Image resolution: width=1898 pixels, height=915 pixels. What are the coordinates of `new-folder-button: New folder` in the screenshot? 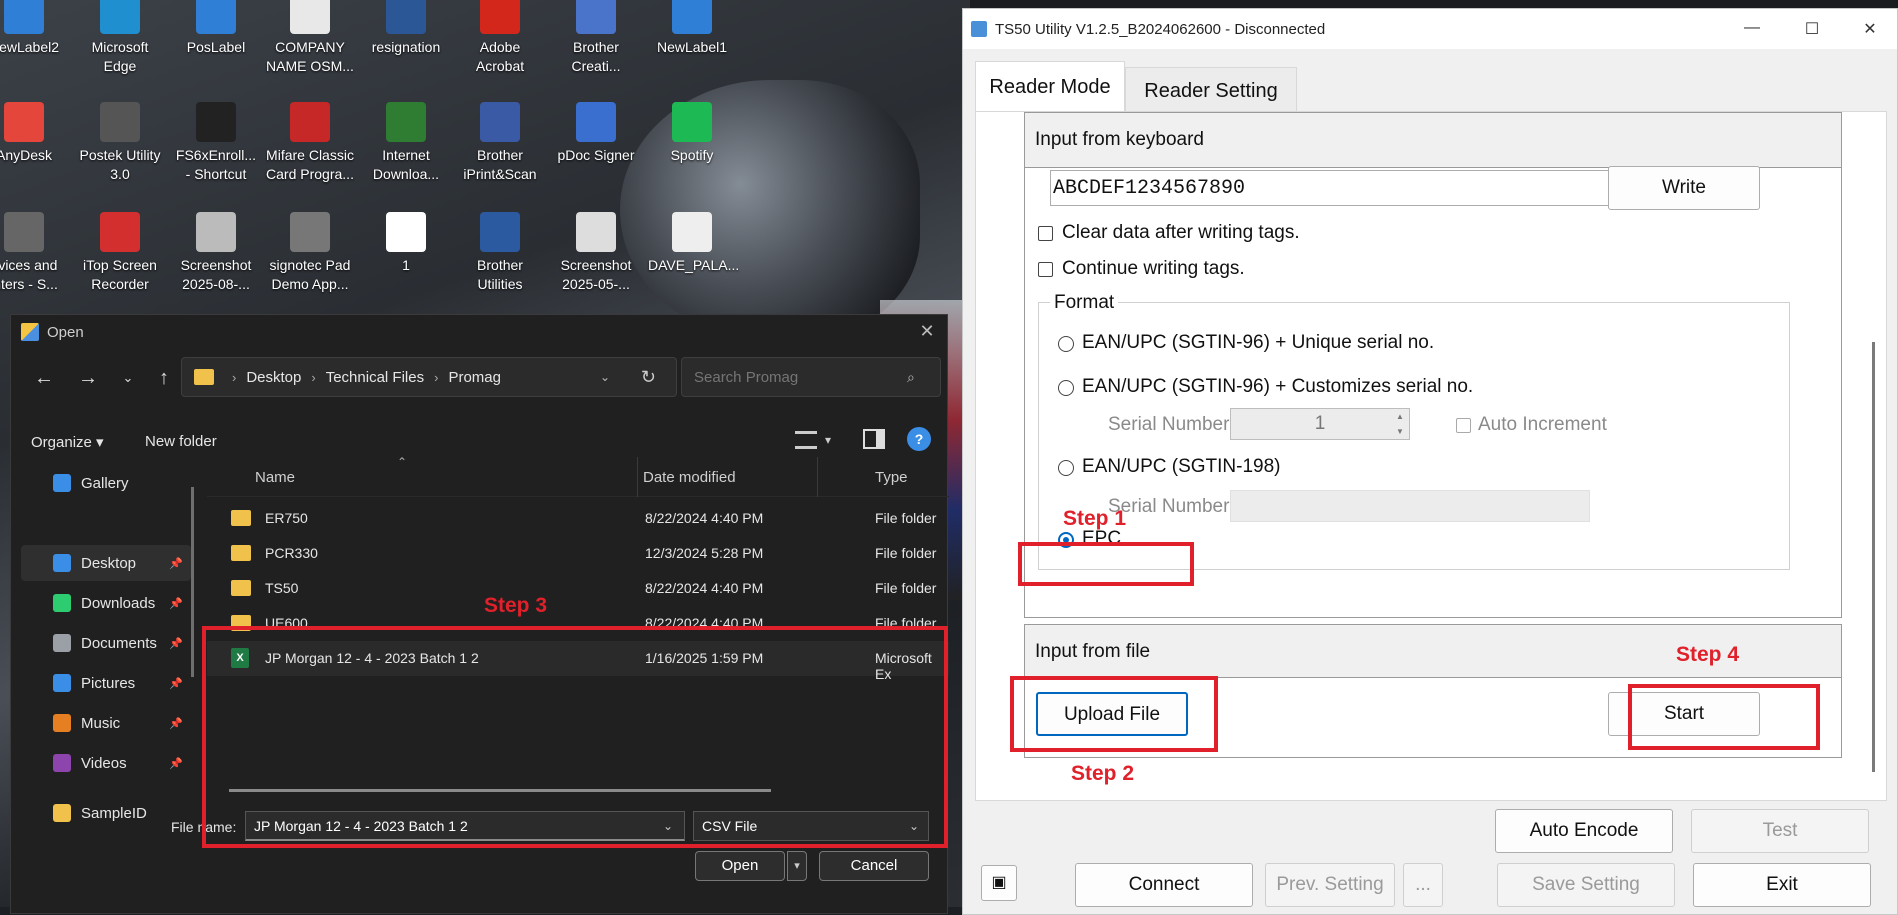 It's located at (181, 441).